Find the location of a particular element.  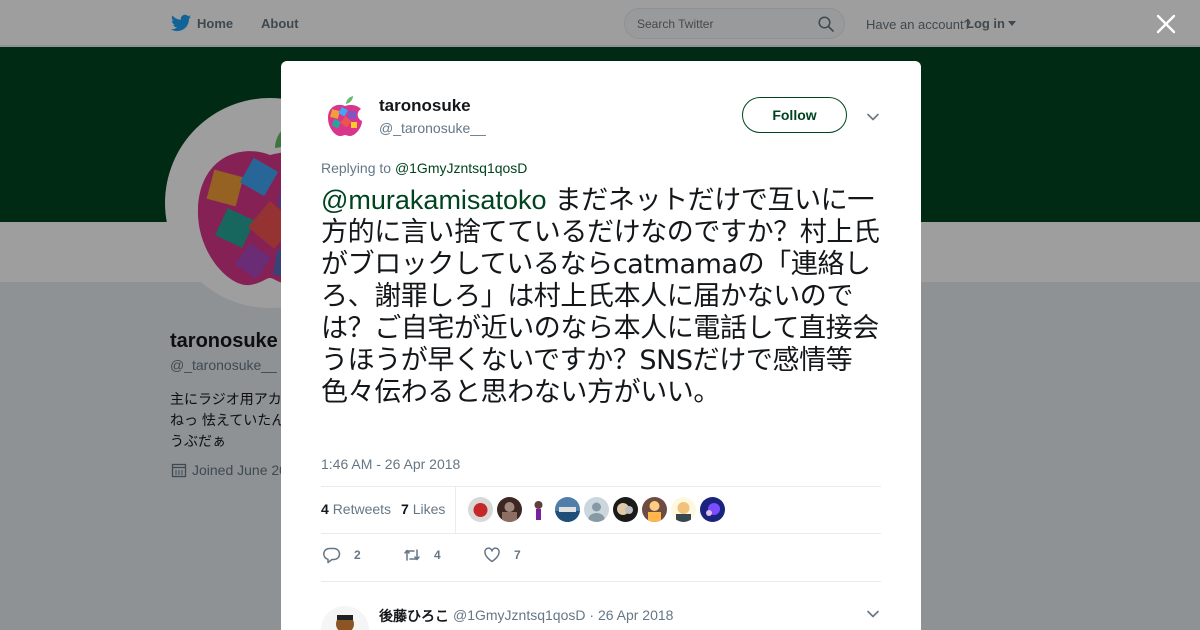

author-avatar is located at coordinates (345, 116).